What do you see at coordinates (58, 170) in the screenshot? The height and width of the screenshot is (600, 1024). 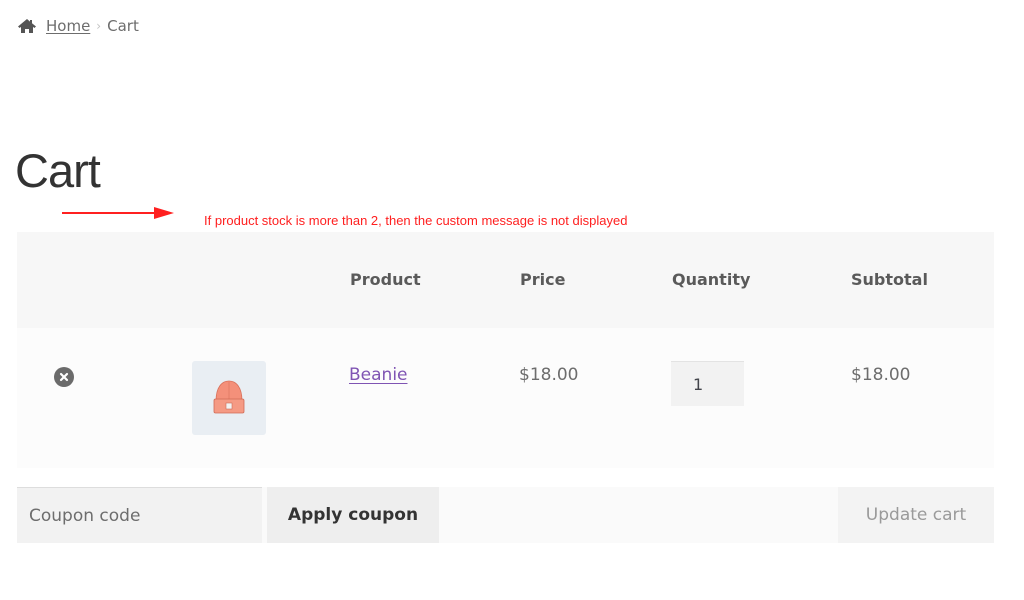 I see `page-title: Cart` at bounding box center [58, 170].